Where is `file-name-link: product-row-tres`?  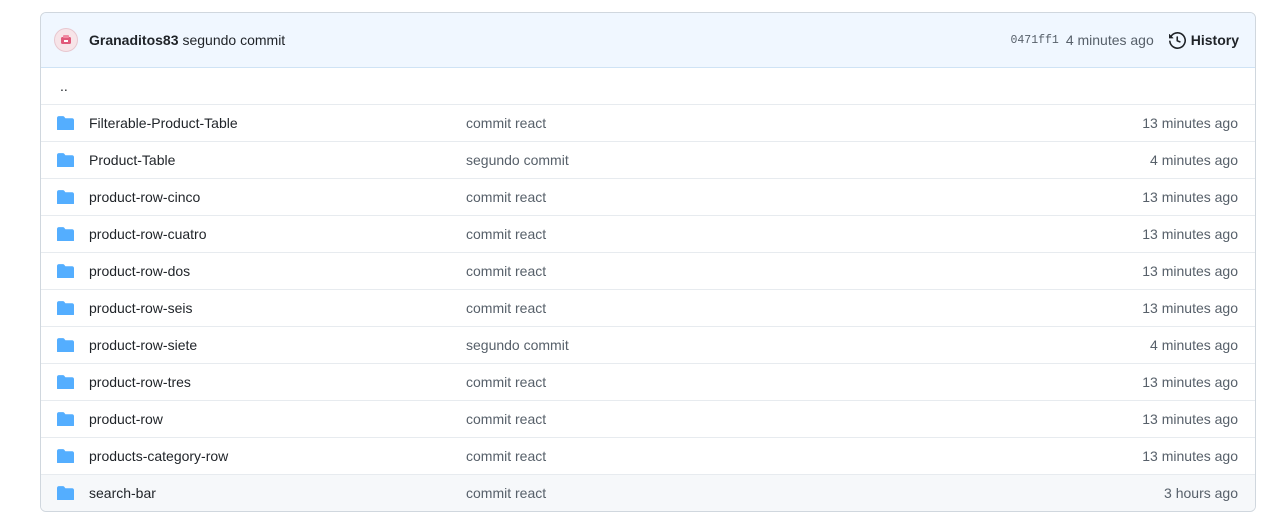
file-name-link: product-row-tres is located at coordinates (277, 382).